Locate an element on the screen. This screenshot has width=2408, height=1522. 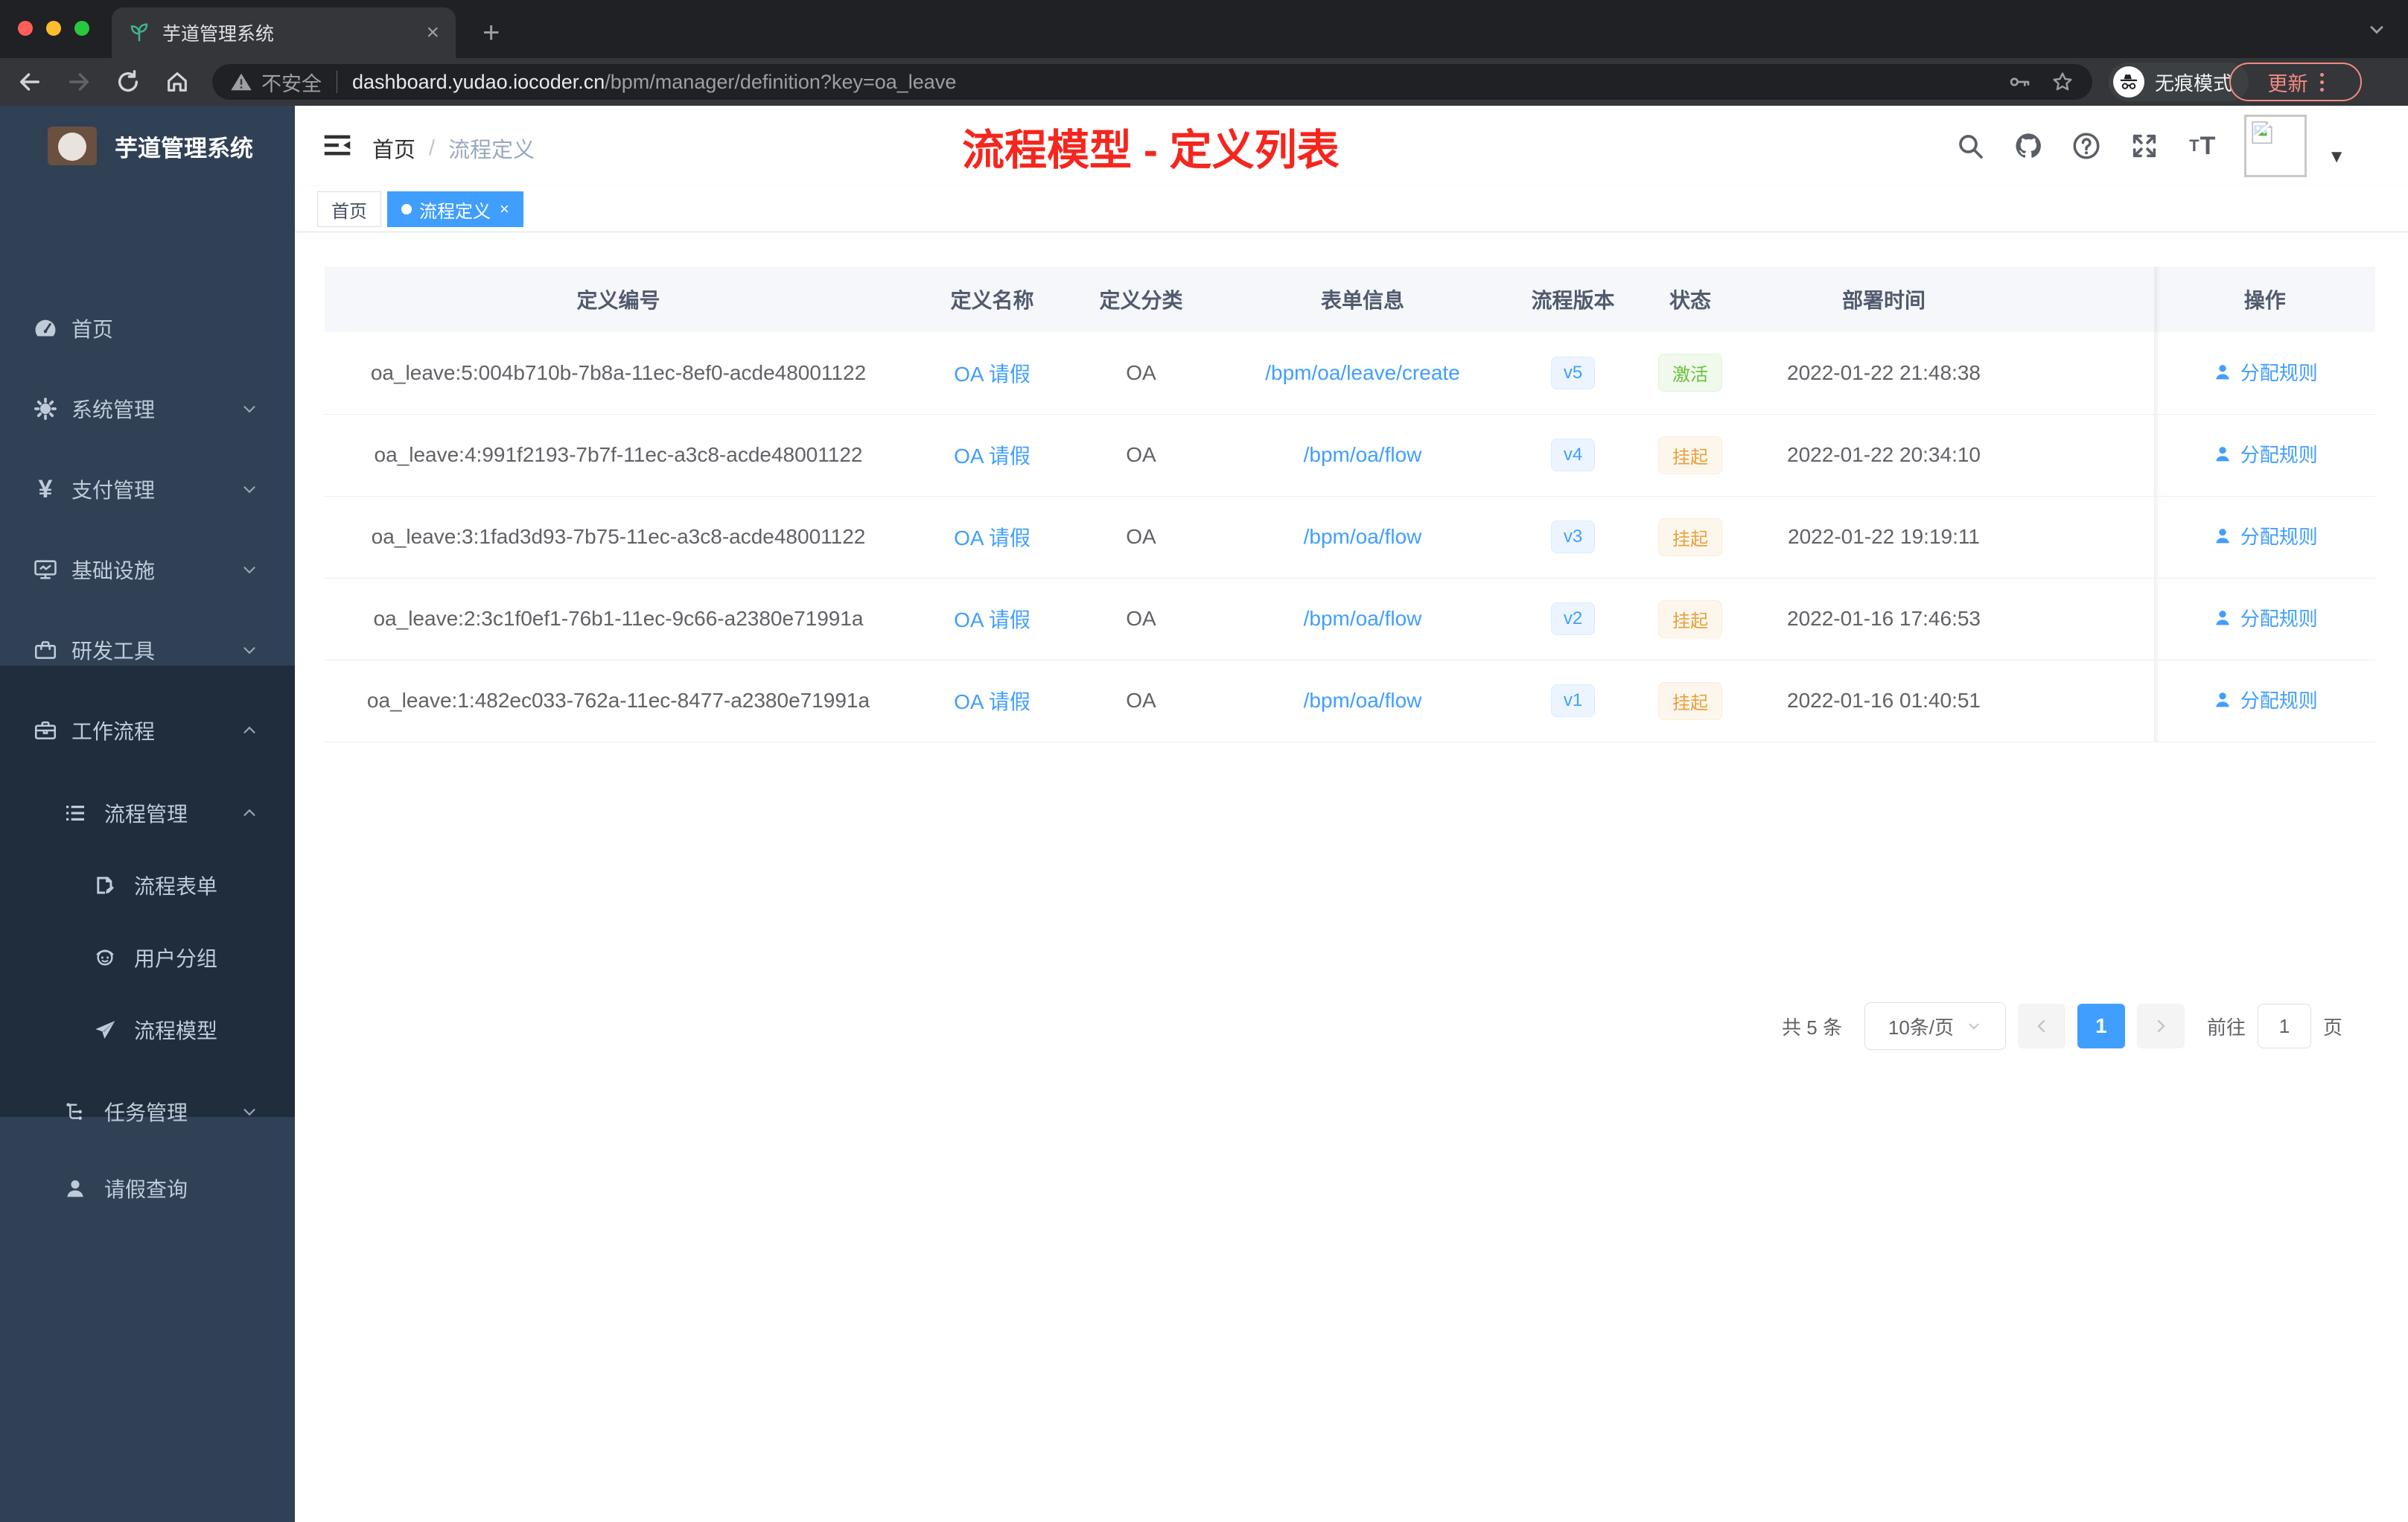
bookmark-star-icon is located at coordinates (2062, 82).